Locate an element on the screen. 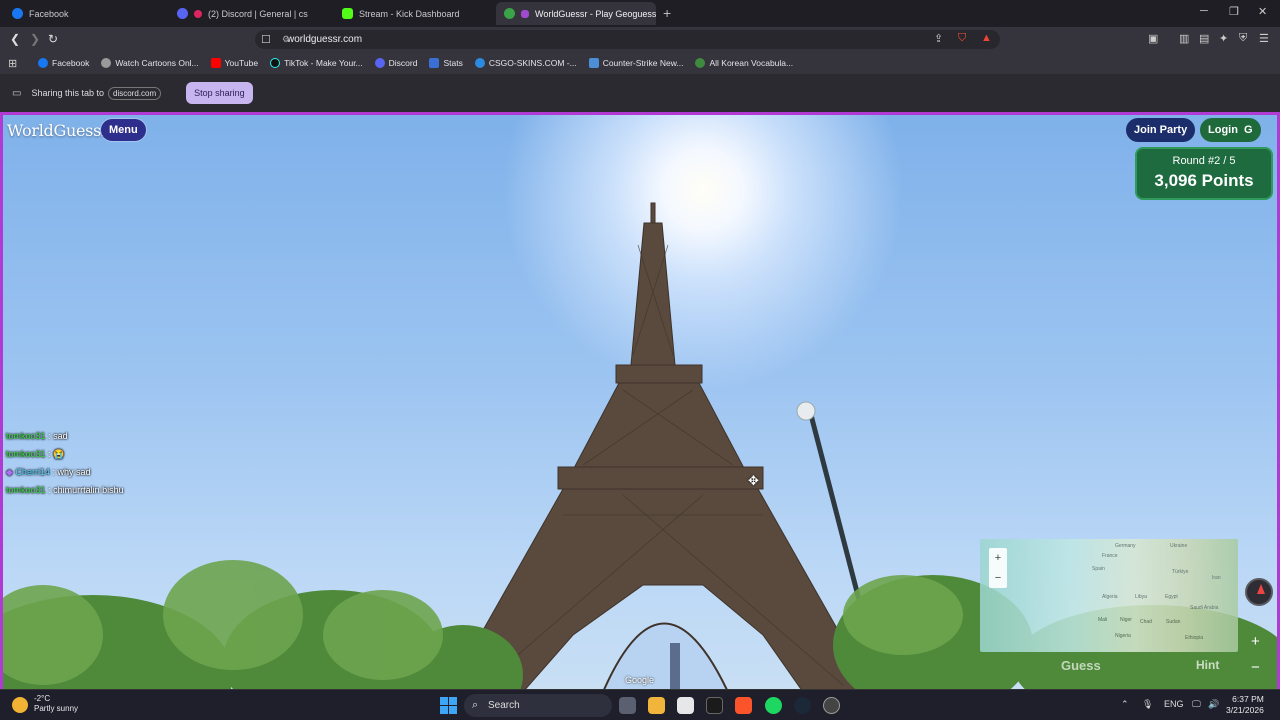  join-party-button: Join Party is located at coordinates (1161, 130).